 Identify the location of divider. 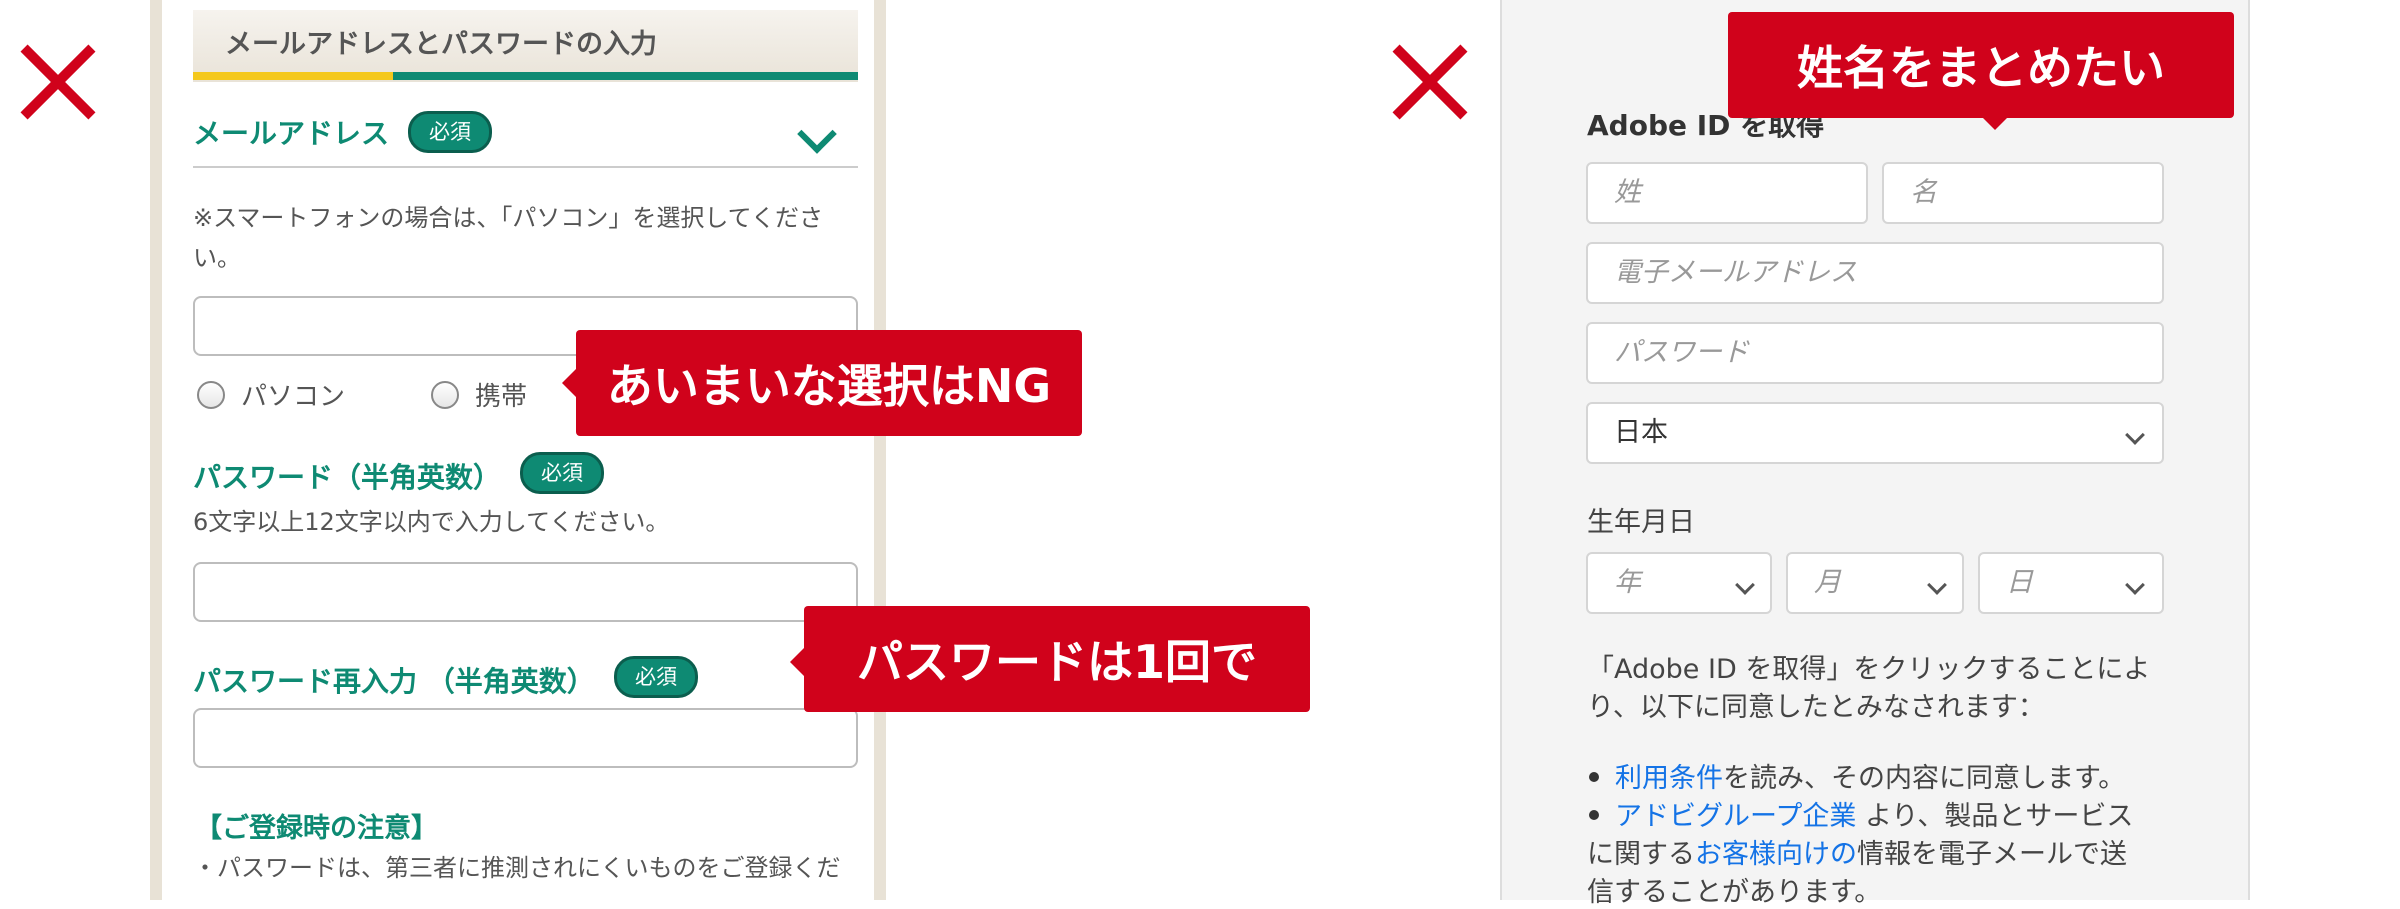
(525, 167).